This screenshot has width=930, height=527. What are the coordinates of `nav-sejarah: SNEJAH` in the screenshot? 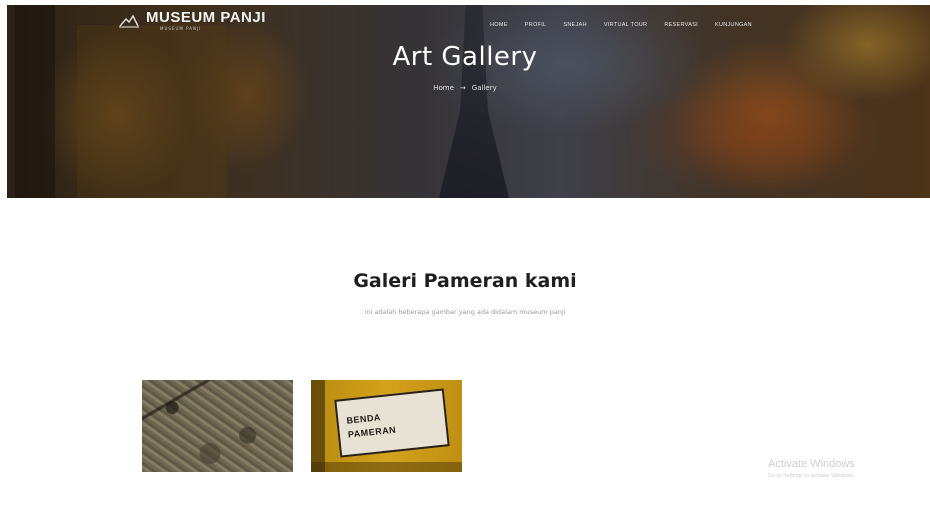 It's located at (575, 25).